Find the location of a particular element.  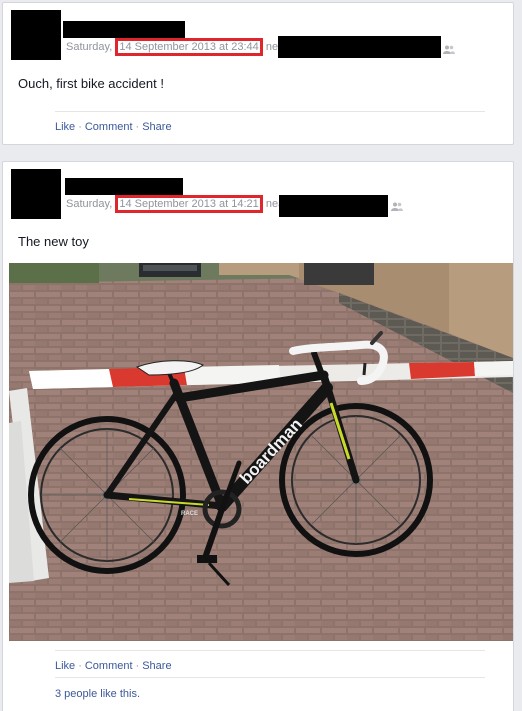

post-text: The new toy is located at coordinates (53, 241).